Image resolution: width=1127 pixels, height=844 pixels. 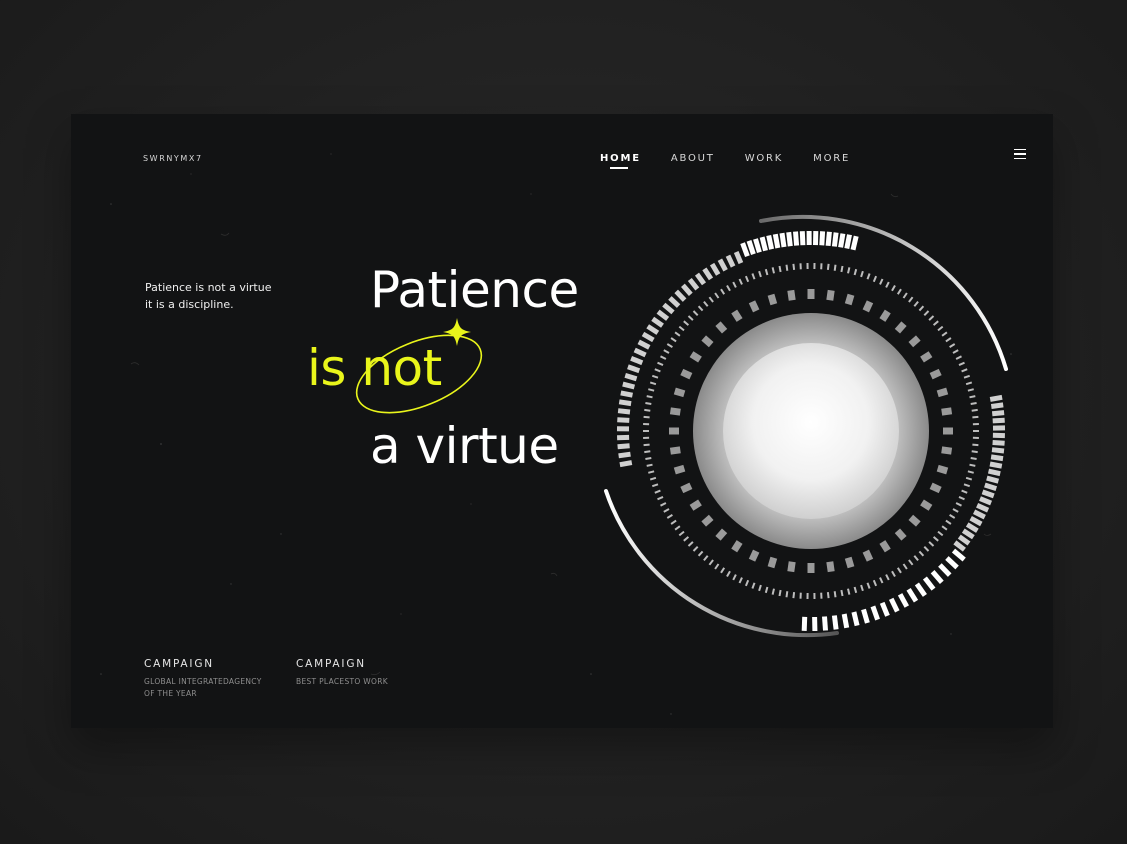 I want to click on nav-item-about: ABOUT, so click(x=693, y=158).